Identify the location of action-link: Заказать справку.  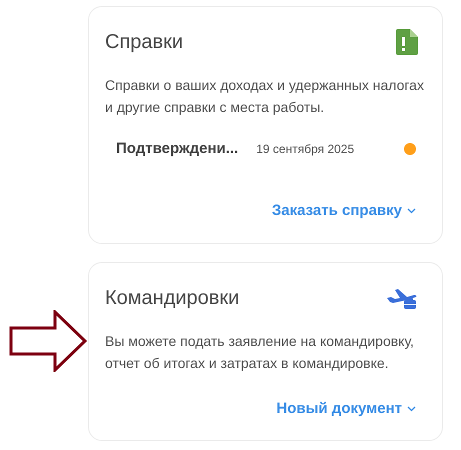
(344, 211).